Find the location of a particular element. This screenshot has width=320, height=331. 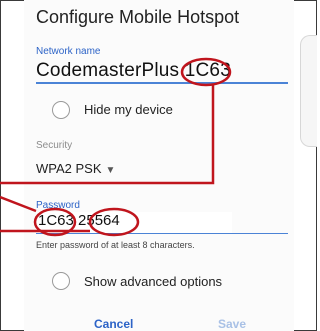

annotation-circle-password-suffix is located at coordinates (114, 222).